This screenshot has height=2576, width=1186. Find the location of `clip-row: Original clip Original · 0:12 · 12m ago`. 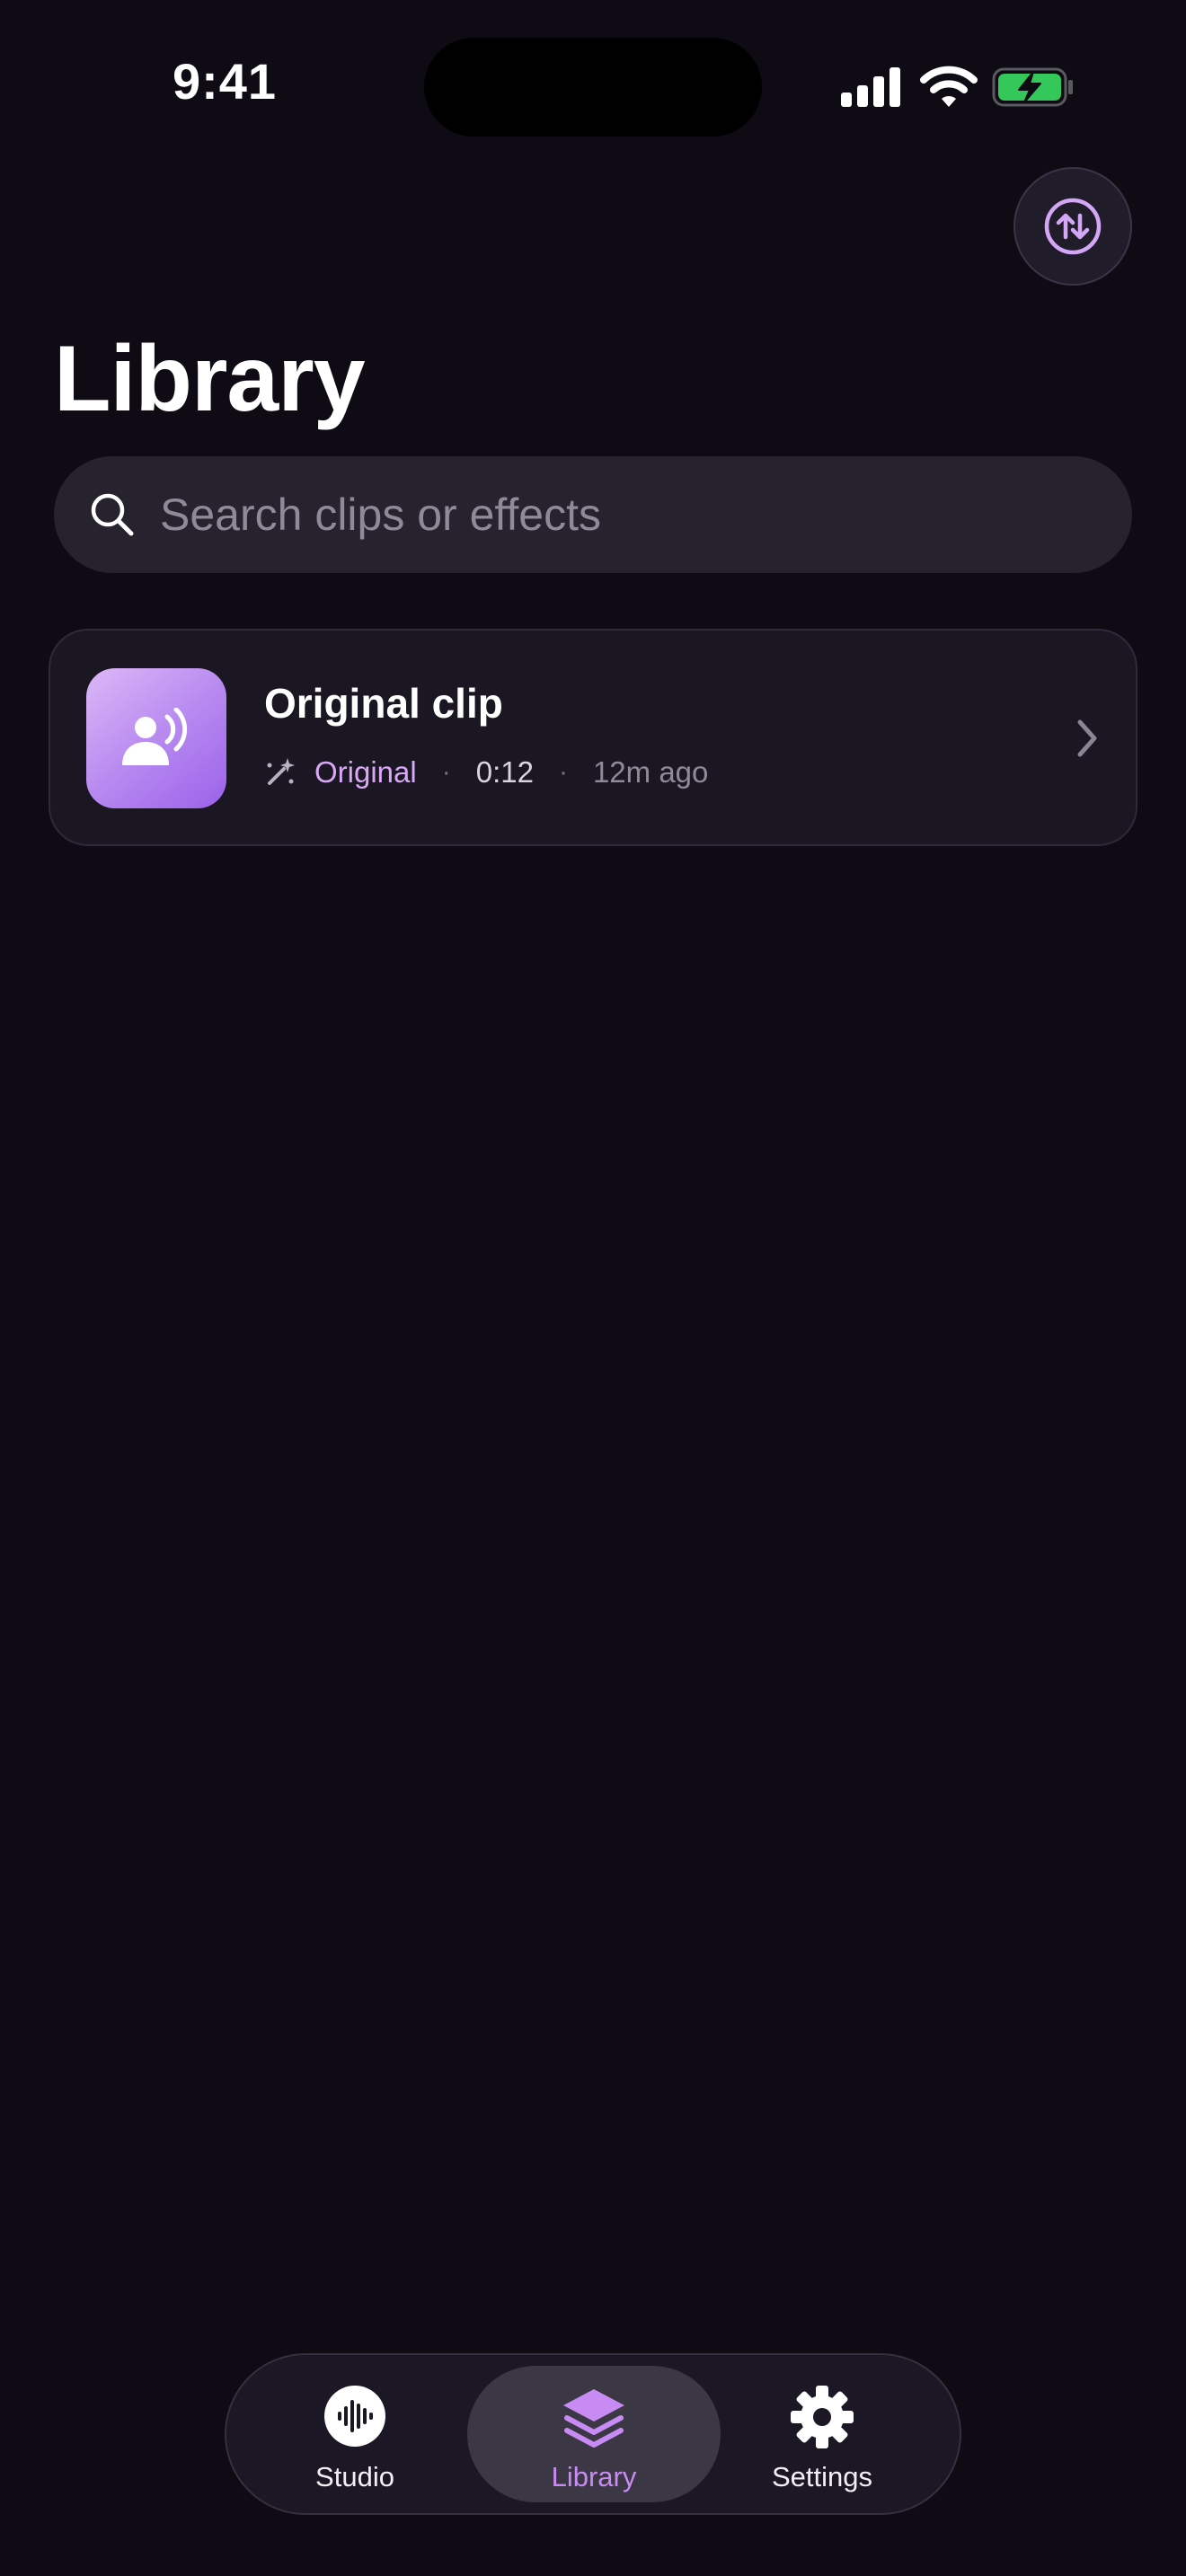

clip-row: Original clip Original · 0:12 · 12m ago is located at coordinates (593, 737).